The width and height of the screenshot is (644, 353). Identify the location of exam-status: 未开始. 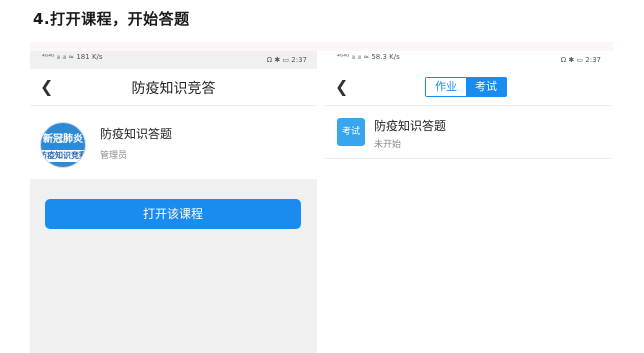
(388, 145).